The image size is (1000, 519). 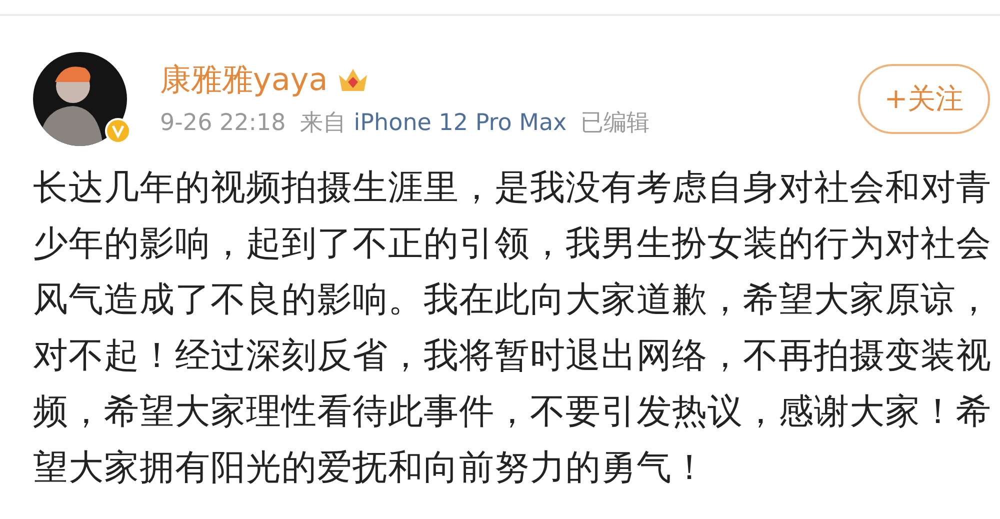 I want to click on edited-label: 已编辑, so click(x=615, y=123).